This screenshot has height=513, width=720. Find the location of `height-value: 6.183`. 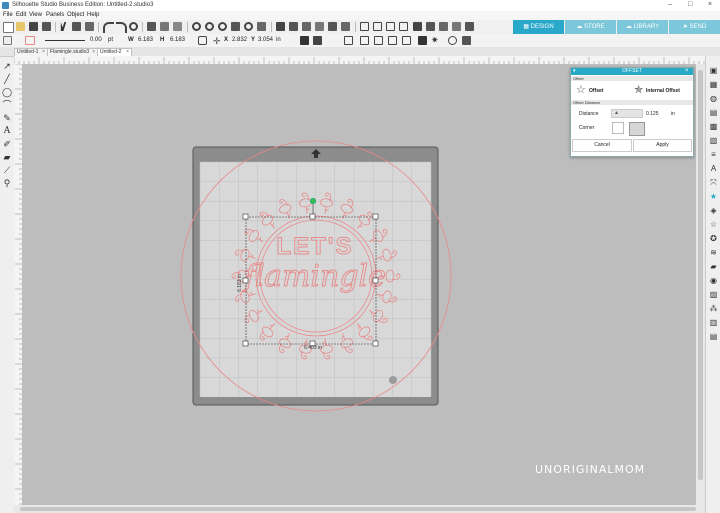

height-value: 6.183 is located at coordinates (177, 40).